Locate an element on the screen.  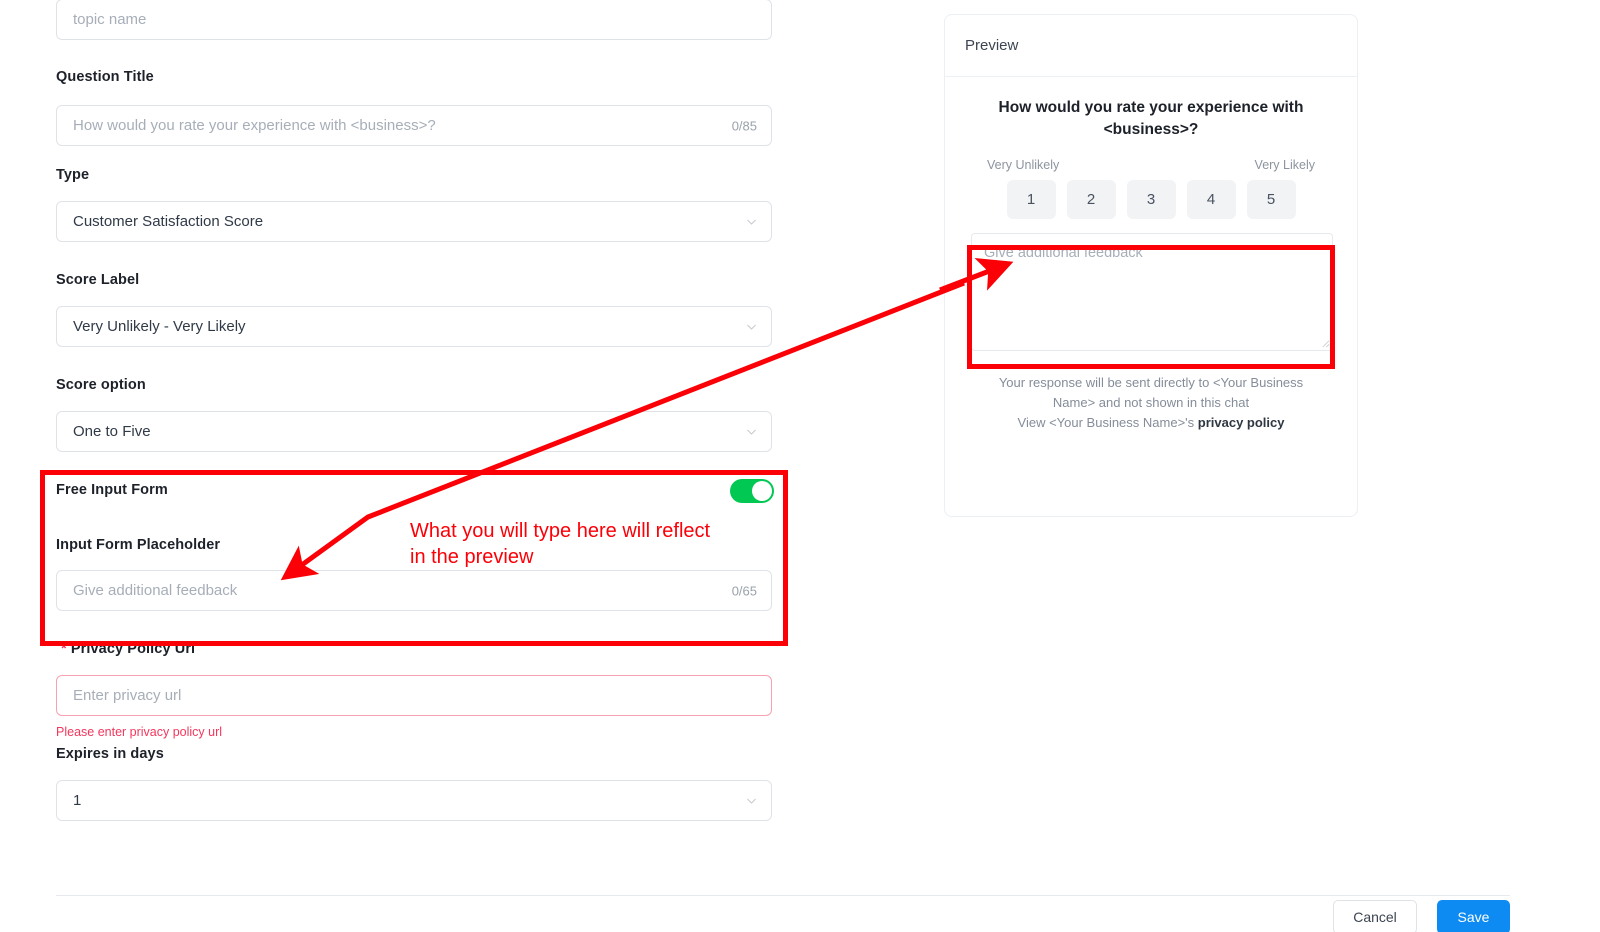
privacy-policy-link: privacy policy is located at coordinates (1241, 422).